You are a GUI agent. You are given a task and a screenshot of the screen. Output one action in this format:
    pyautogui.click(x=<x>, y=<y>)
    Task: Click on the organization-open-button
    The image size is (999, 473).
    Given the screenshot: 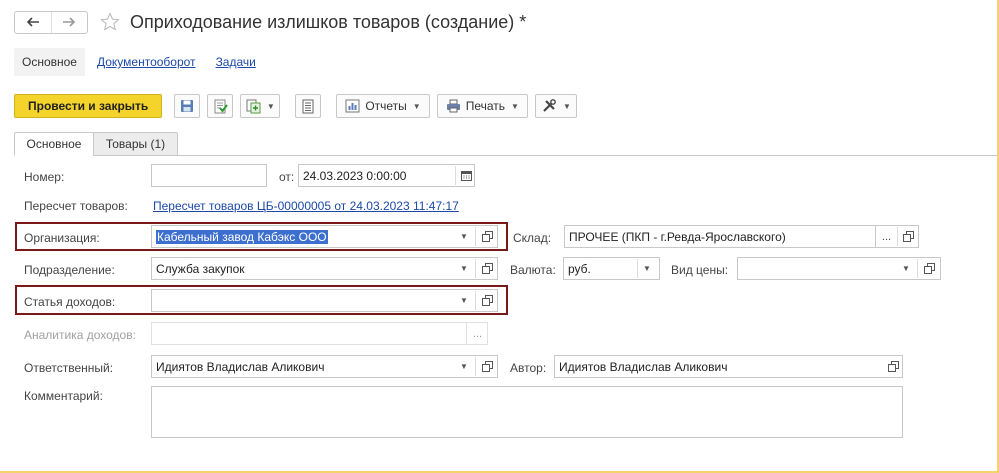 What is the action you would take?
    pyautogui.click(x=487, y=236)
    